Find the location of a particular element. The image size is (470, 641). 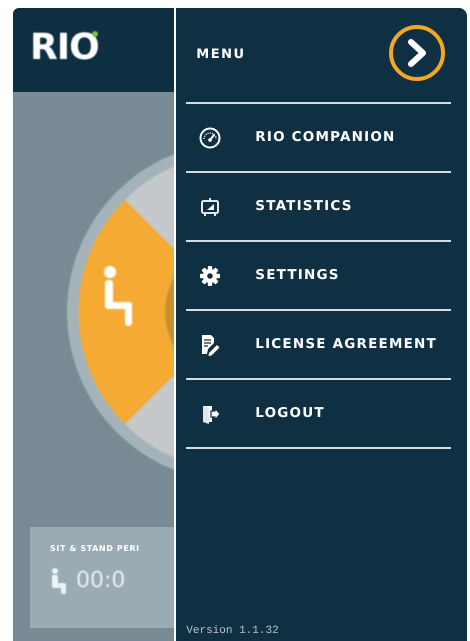

menu-title: MENU is located at coordinates (221, 55).